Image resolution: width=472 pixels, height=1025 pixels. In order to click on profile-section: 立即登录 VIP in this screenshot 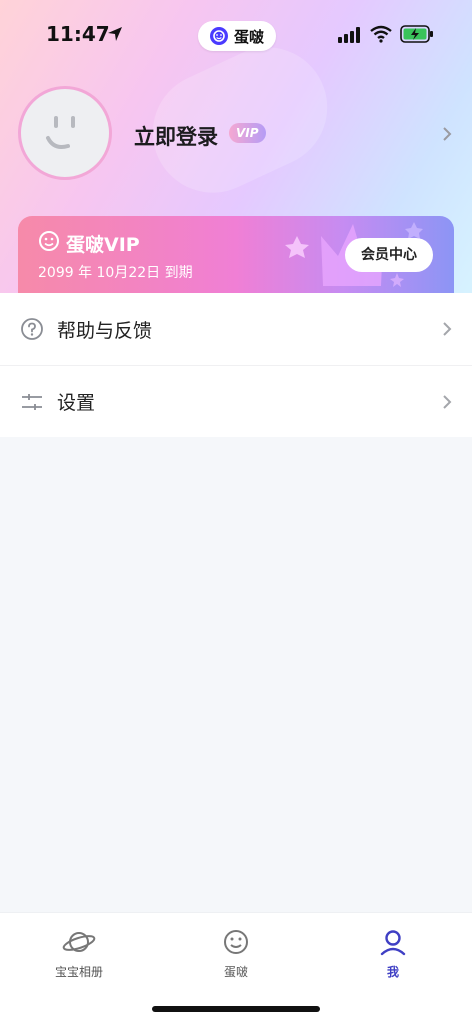, I will do `click(238, 136)`.